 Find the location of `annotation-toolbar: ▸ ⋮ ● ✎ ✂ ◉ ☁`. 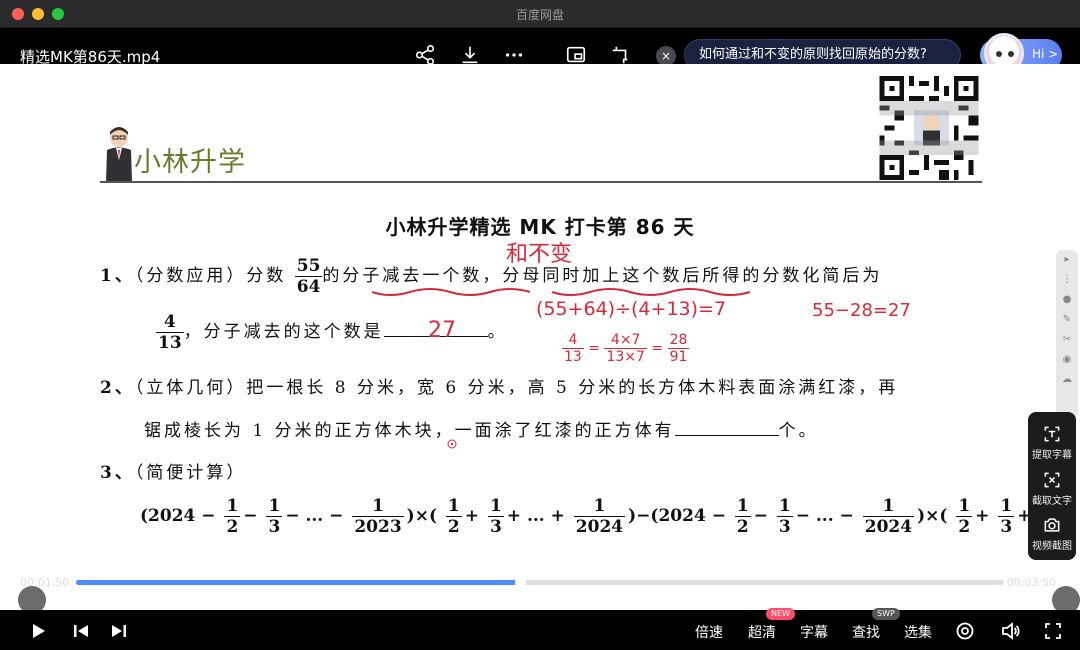

annotation-toolbar: ▸ ⋮ ● ✎ ✂ ◉ ☁ is located at coordinates (1067, 334).